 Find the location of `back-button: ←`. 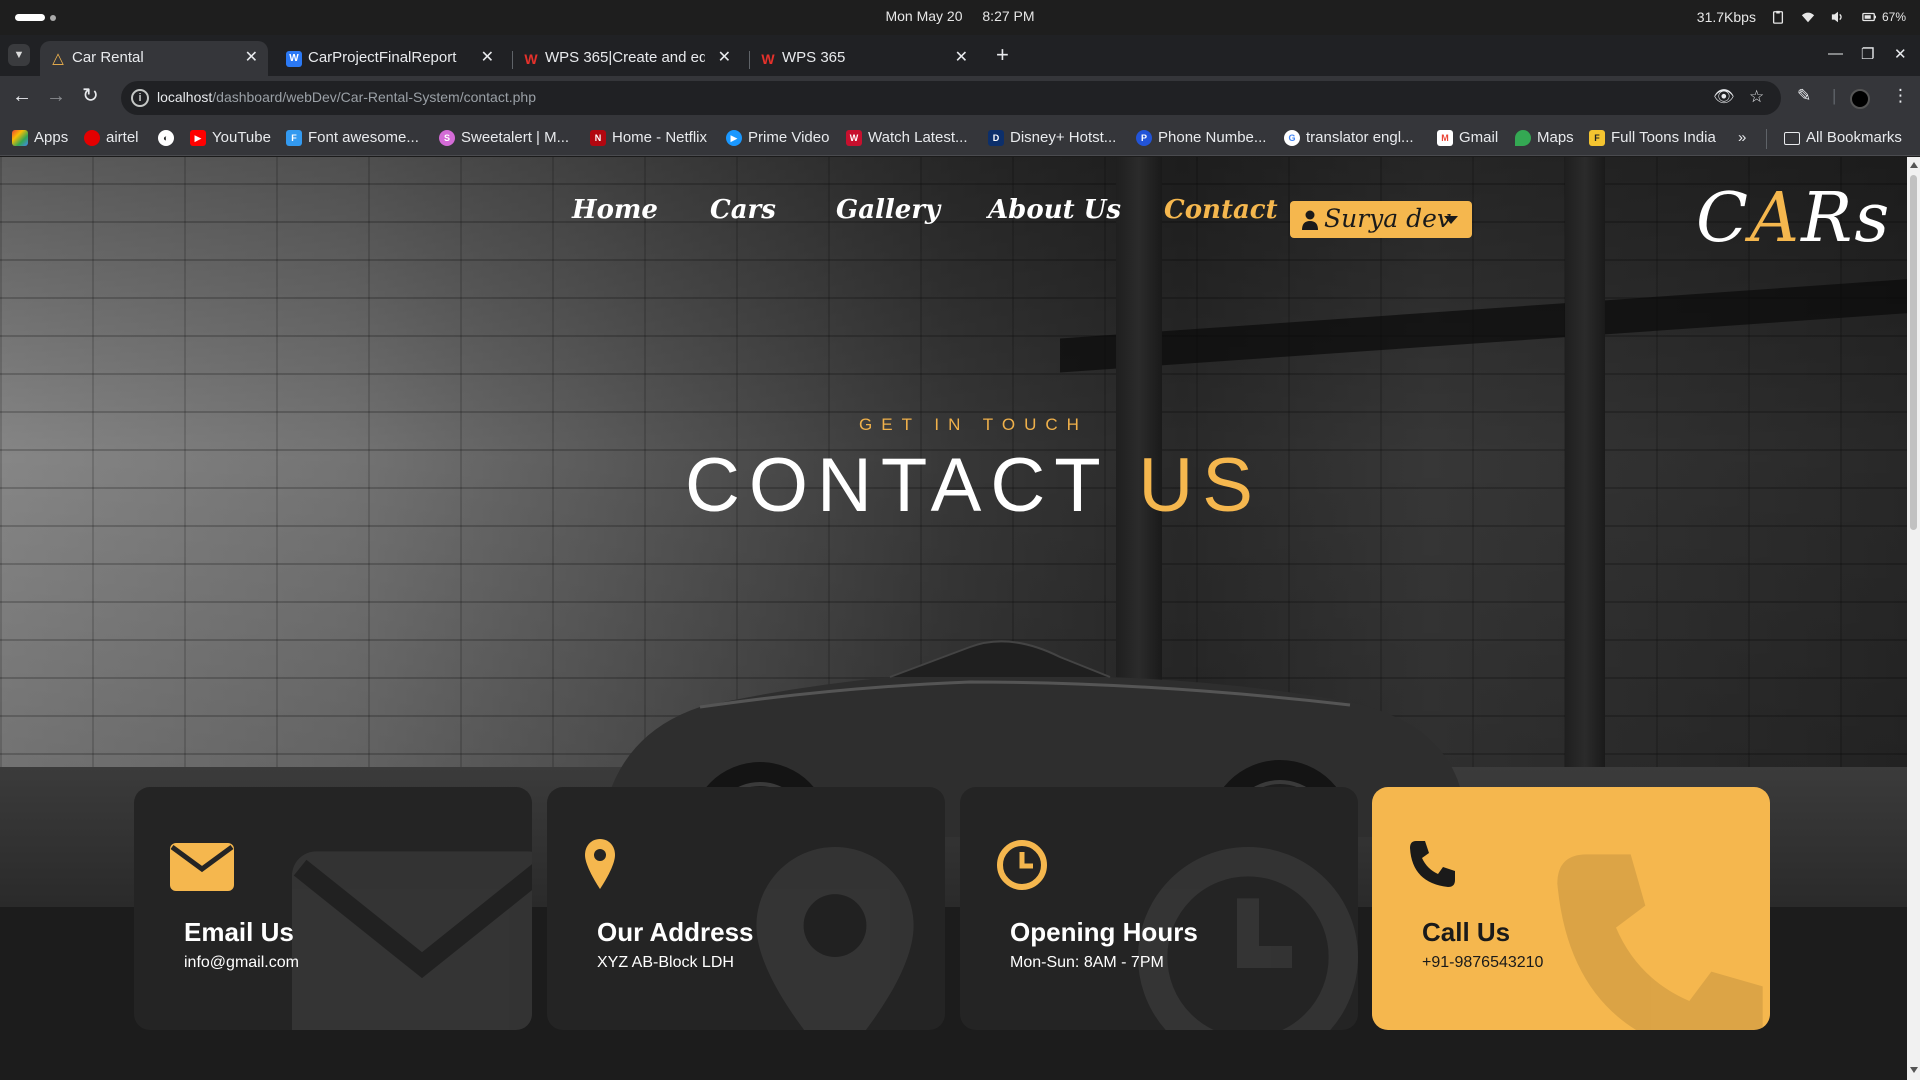

back-button: ← is located at coordinates (22, 96).